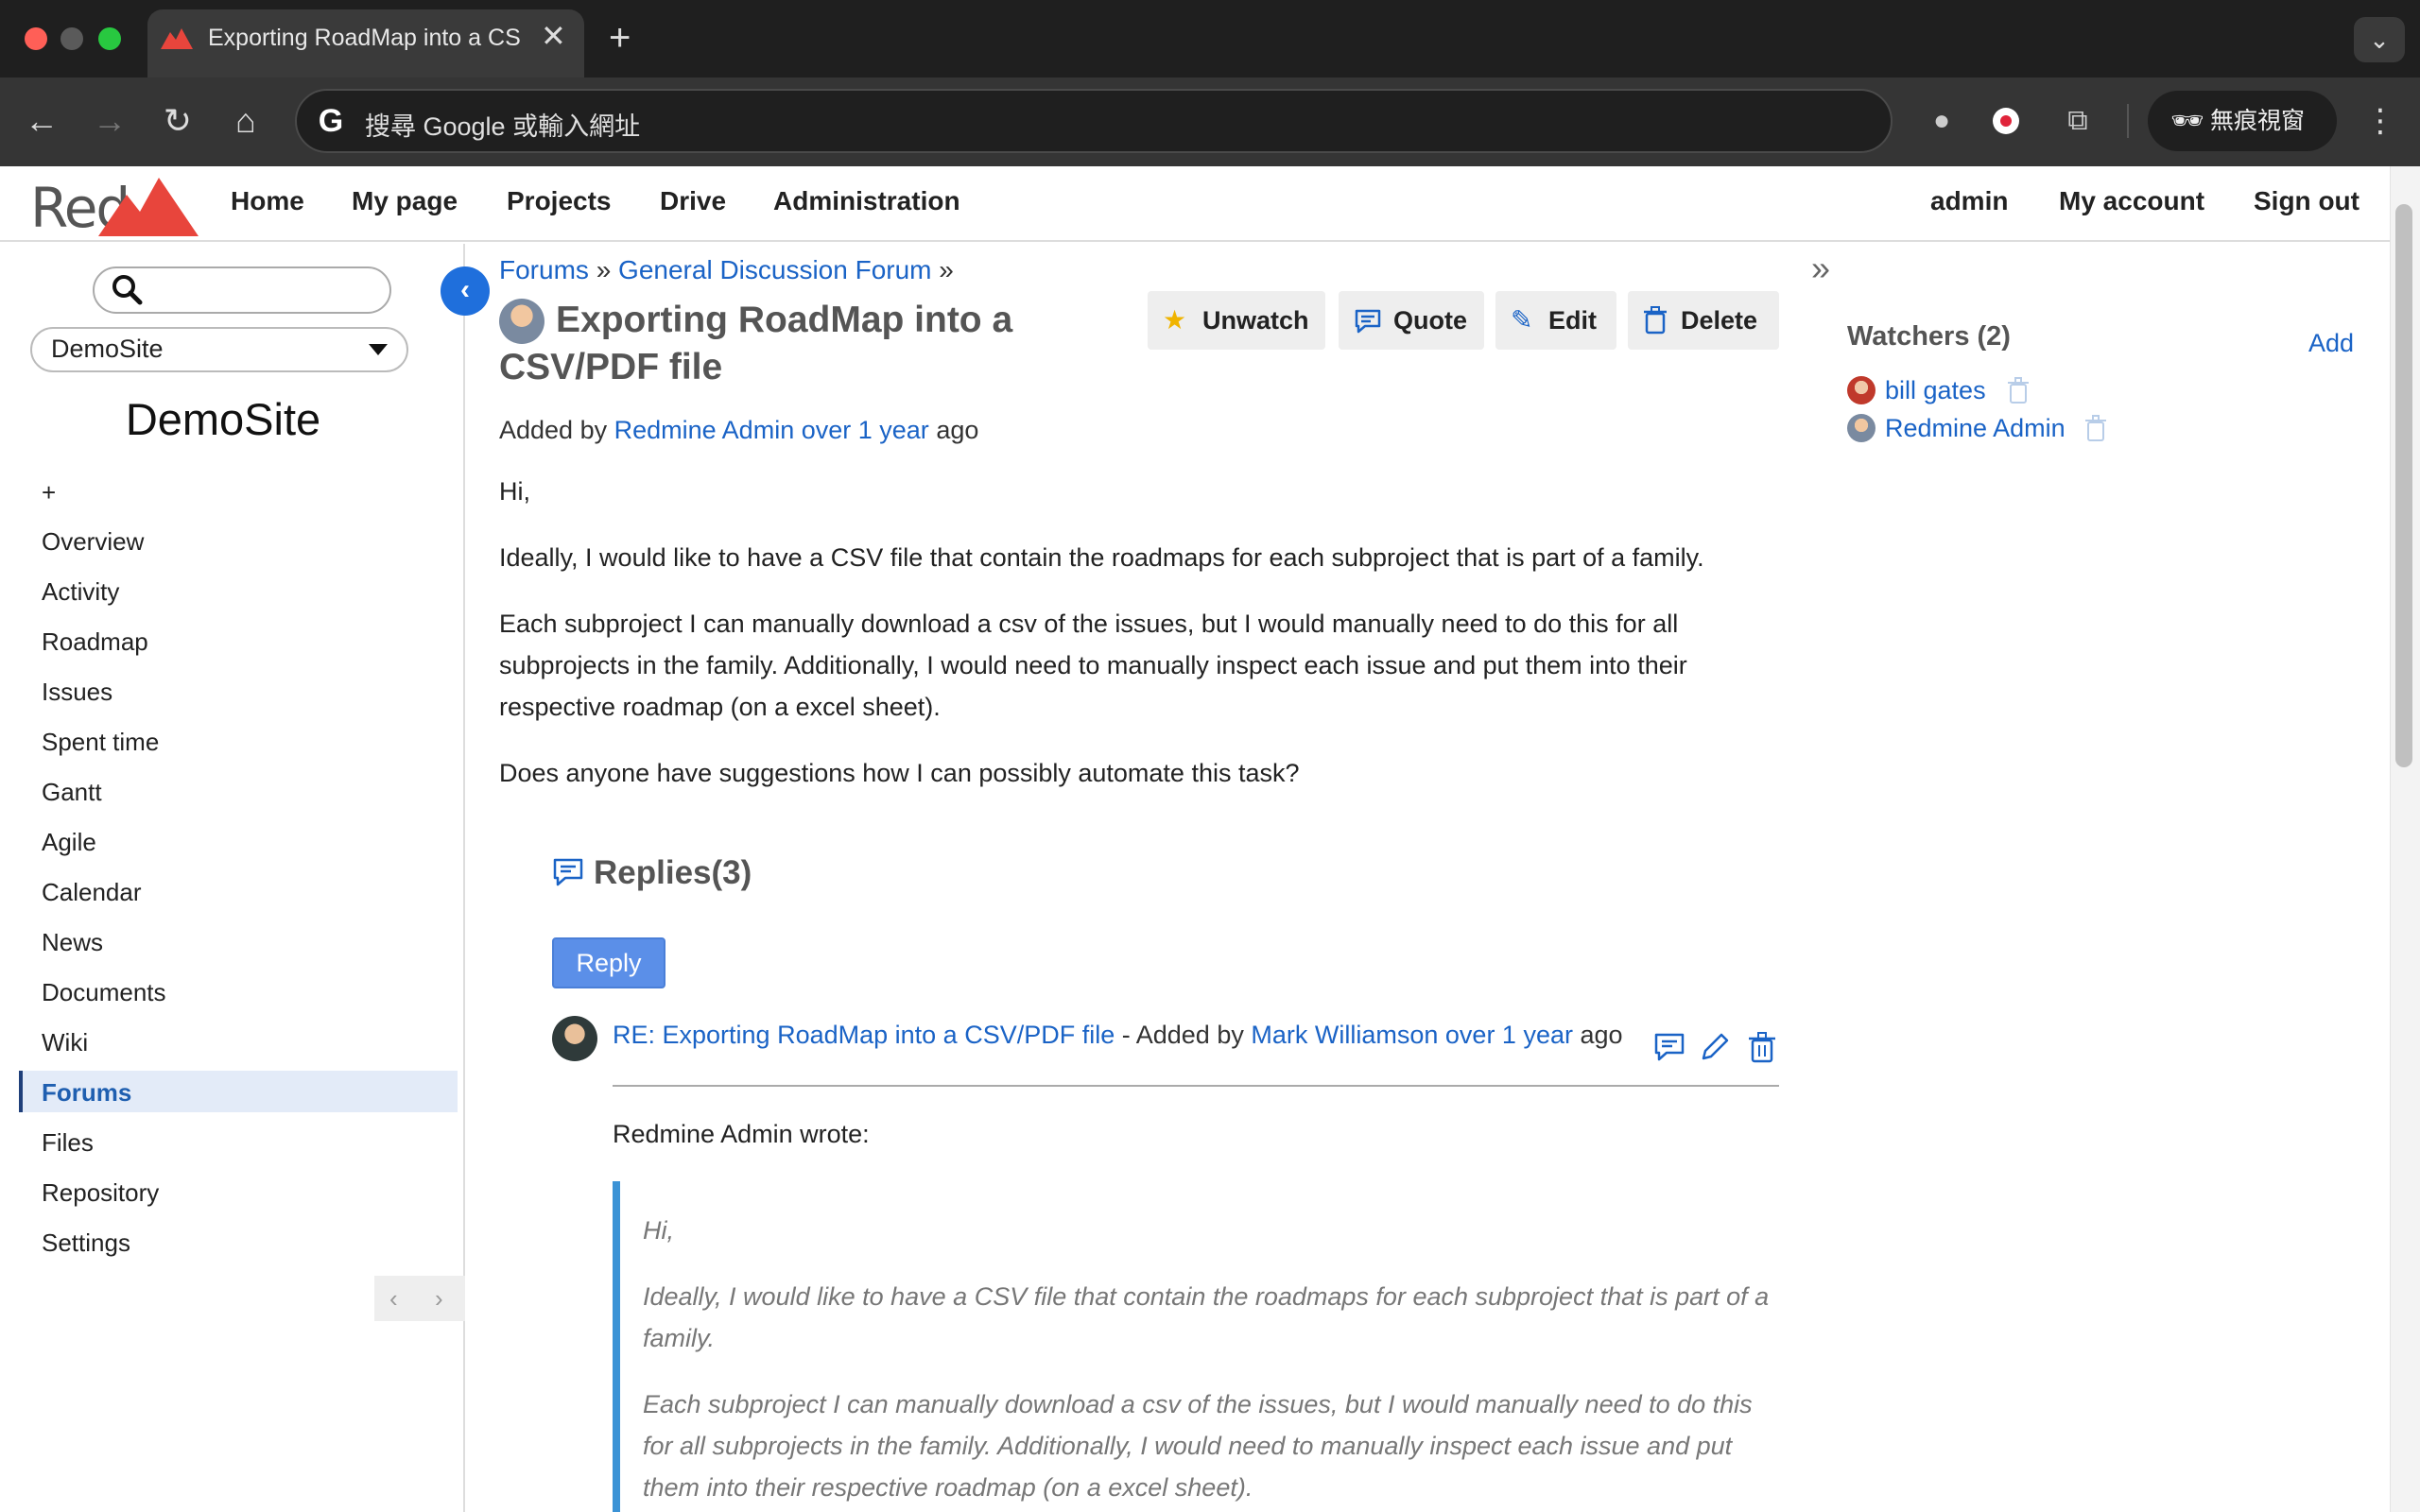  Describe the element at coordinates (2131, 201) in the screenshot. I see `nav-my-account: My account` at that location.